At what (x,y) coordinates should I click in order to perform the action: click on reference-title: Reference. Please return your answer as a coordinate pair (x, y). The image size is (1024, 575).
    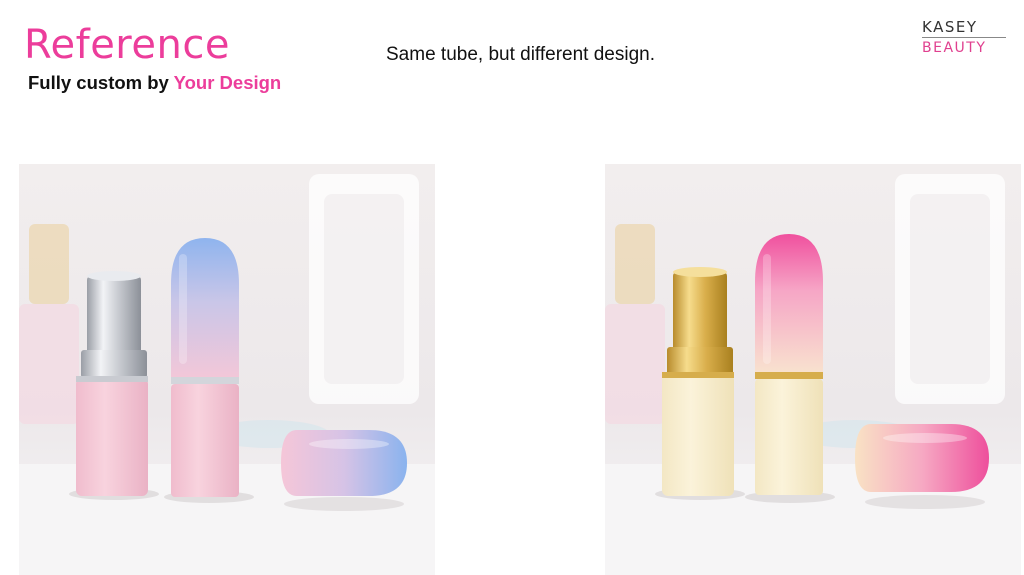
    Looking at the image, I should click on (127, 45).